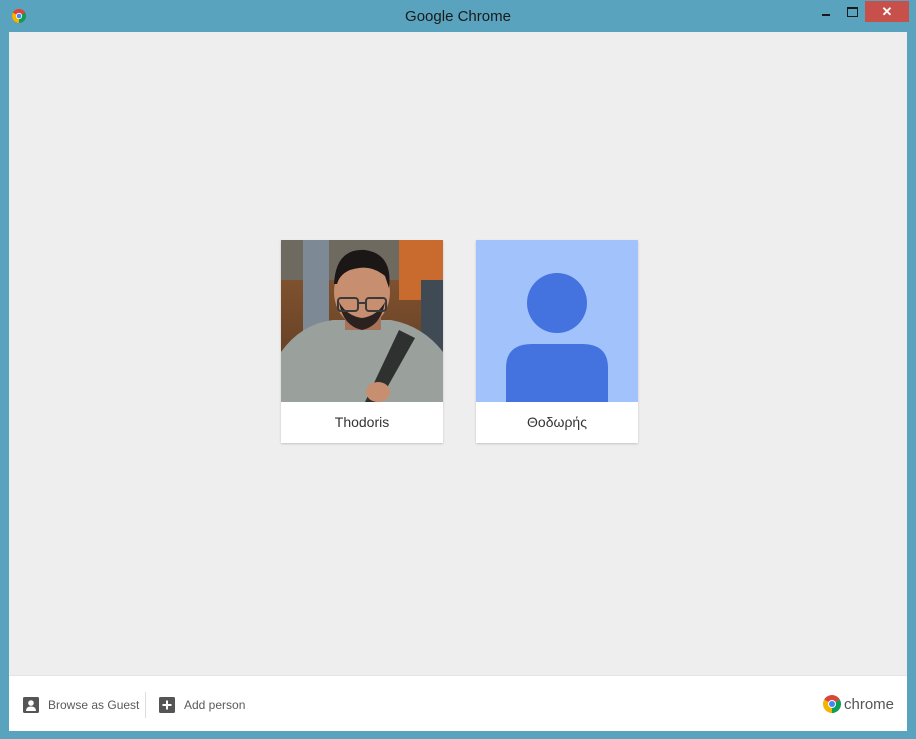  I want to click on user-photo-avatar, so click(362, 321).